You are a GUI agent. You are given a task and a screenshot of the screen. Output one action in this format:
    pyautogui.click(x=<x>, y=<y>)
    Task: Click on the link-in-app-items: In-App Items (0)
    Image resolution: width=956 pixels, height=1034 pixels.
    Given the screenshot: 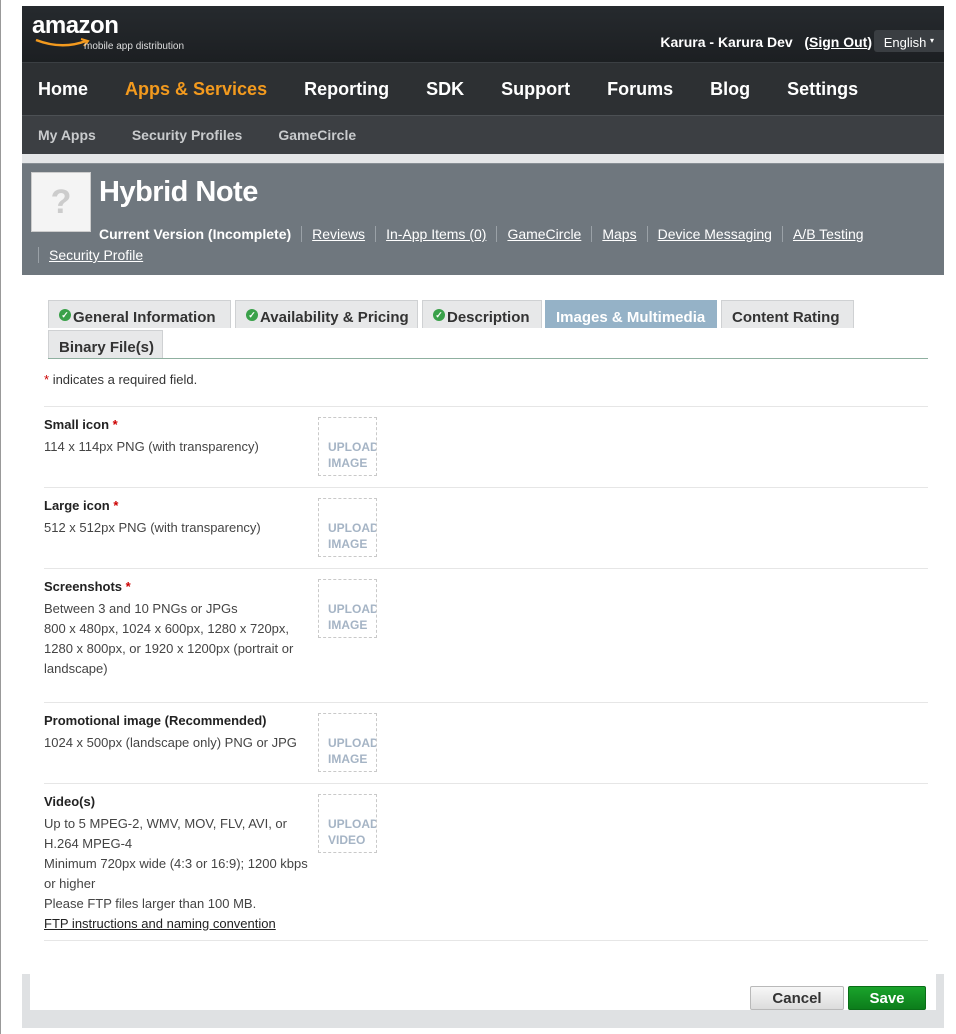 What is the action you would take?
    pyautogui.click(x=436, y=234)
    